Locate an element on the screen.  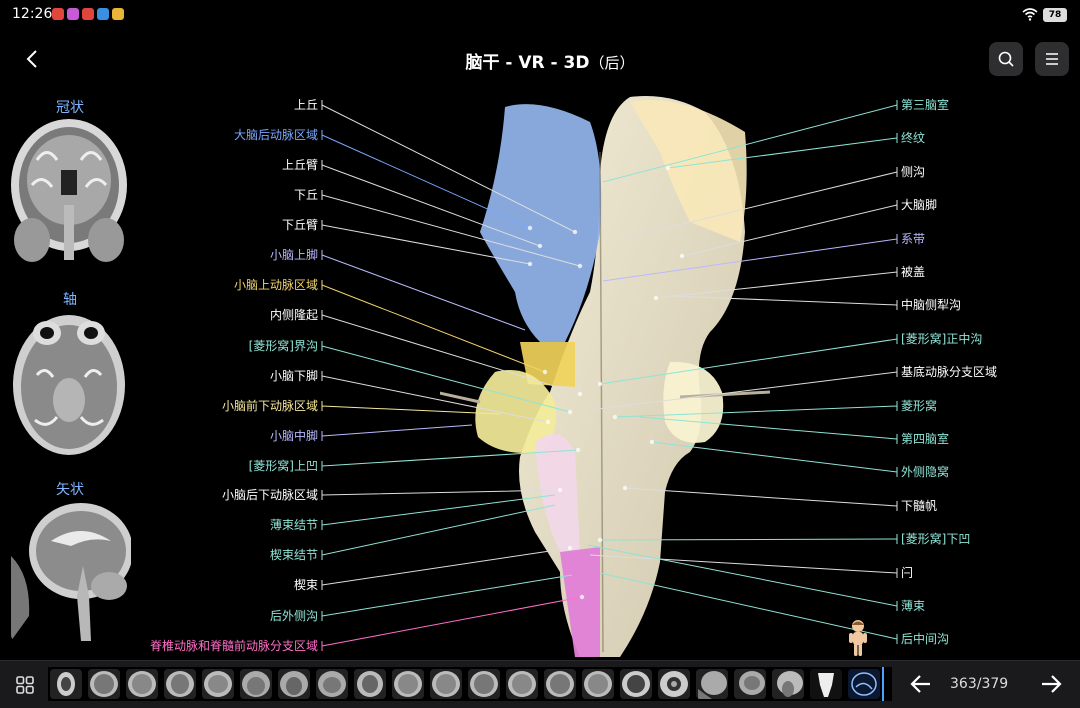
label-inferior-colliculus-brachium: 下丘臂 is located at coordinates (209, 225).